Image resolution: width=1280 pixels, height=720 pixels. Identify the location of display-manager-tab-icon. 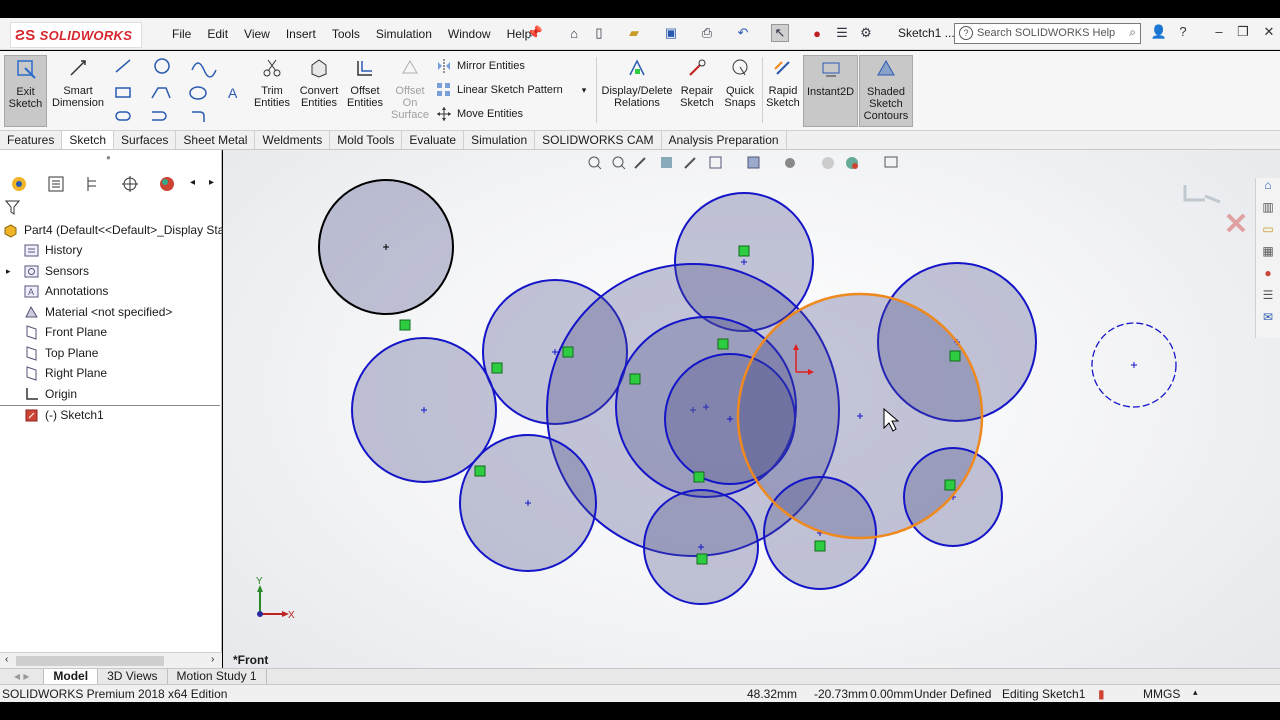
(167, 184).